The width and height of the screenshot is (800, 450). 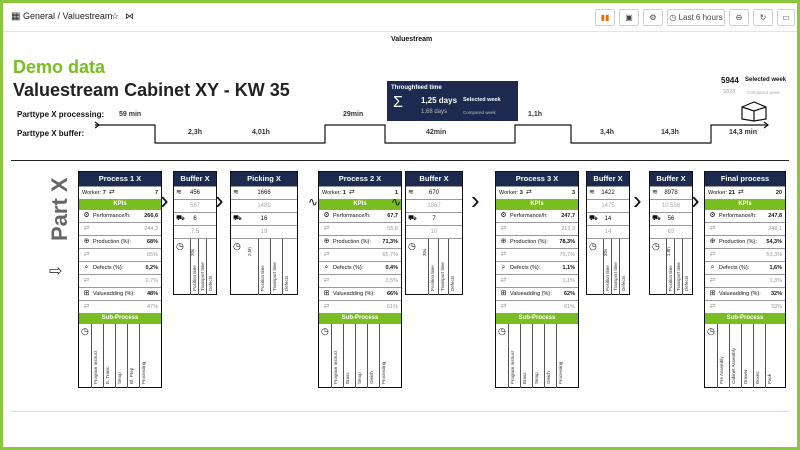 I want to click on cart-icon: ⛟, so click(x=180, y=218).